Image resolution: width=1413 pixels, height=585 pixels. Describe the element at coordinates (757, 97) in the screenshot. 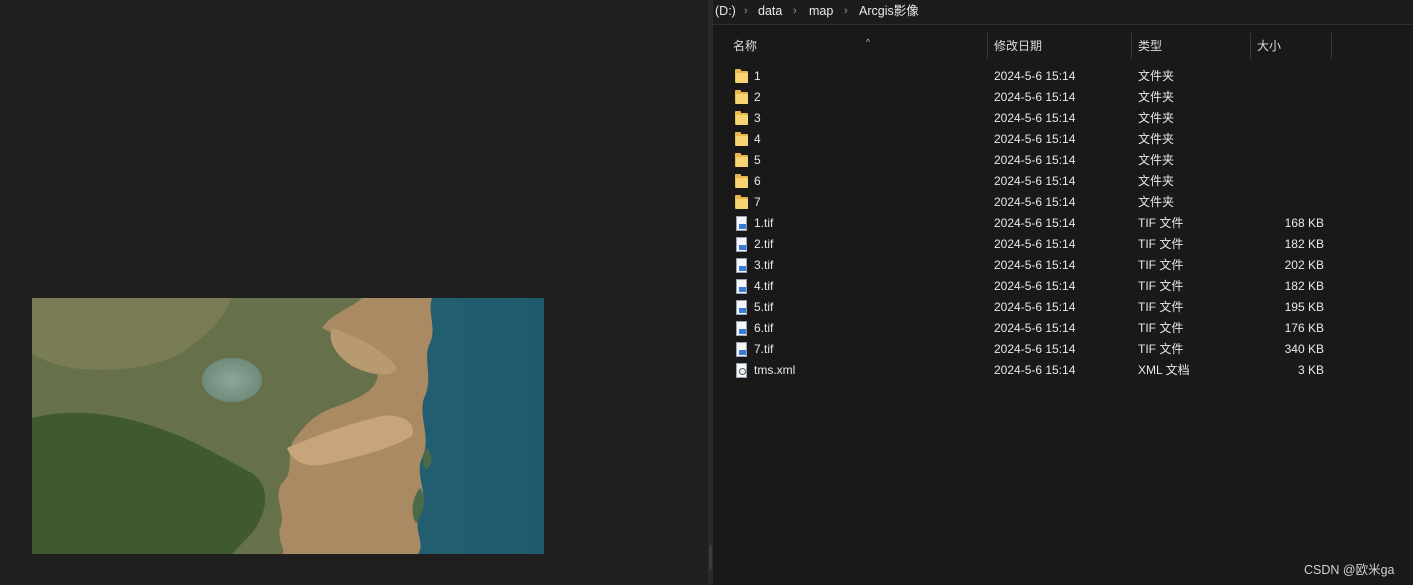

I see `file-name: 2` at that location.